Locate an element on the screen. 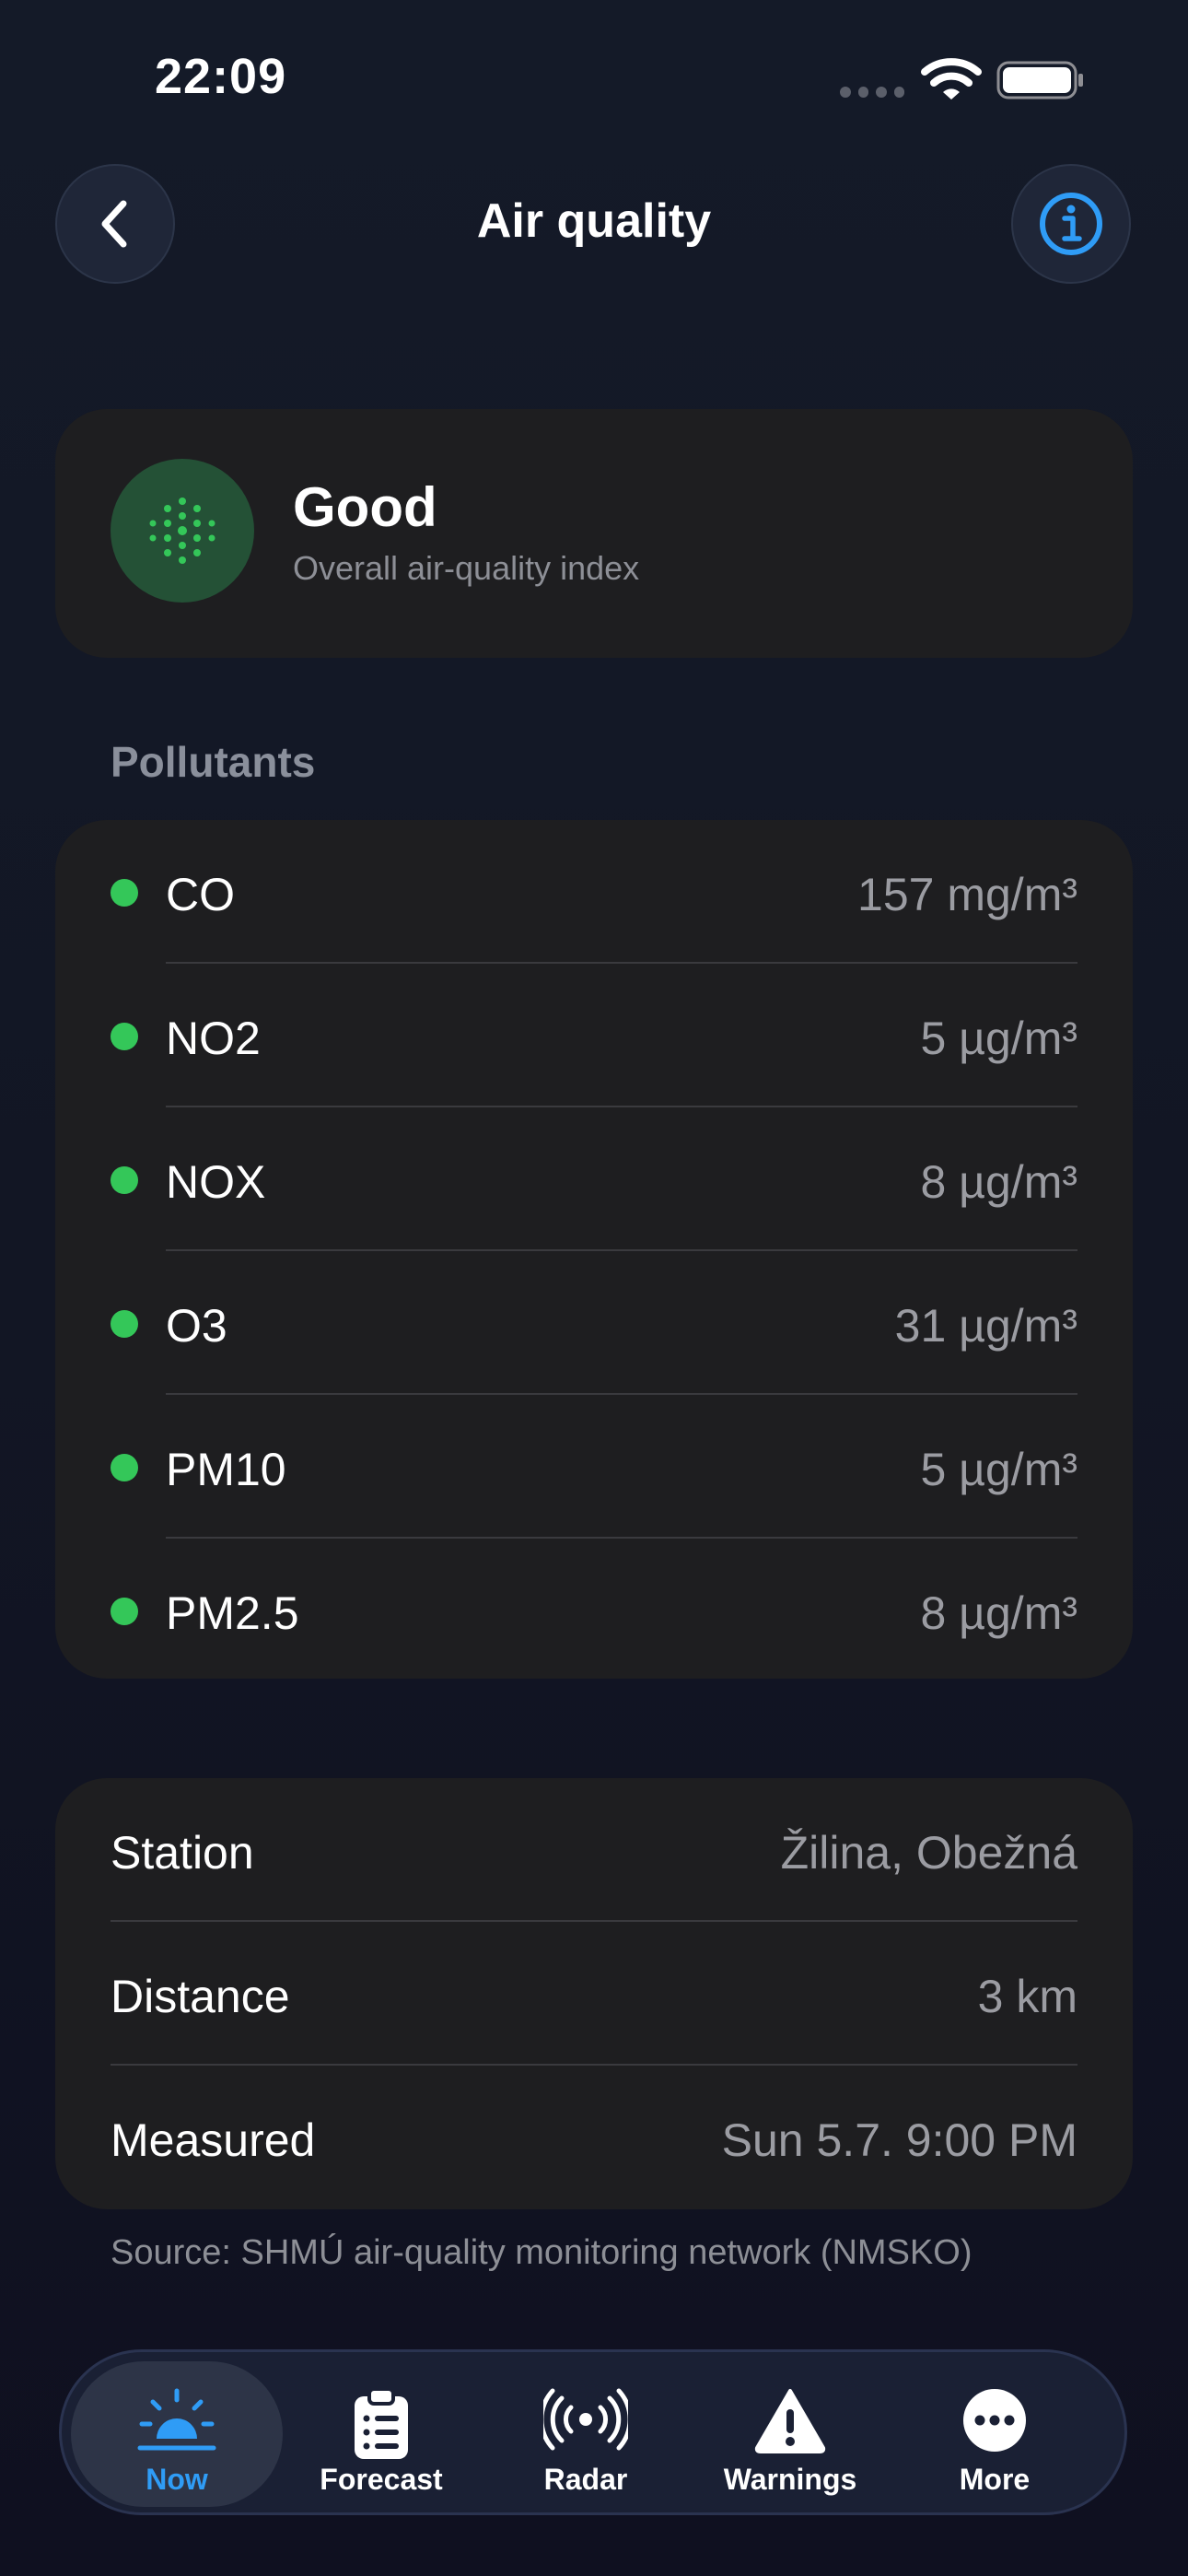 The width and height of the screenshot is (1188, 2576). station-row: Station Žilina, Obežná is located at coordinates (594, 1850).